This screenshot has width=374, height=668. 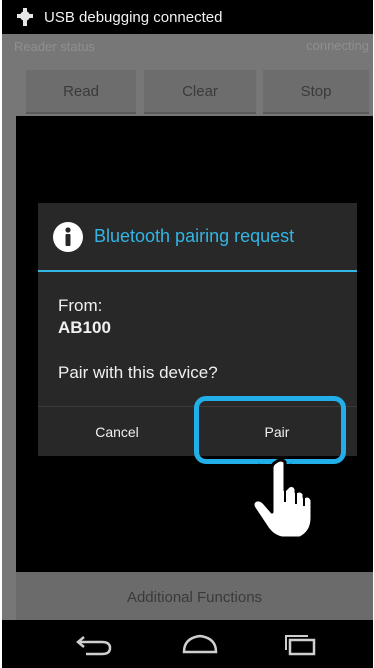 I want to click on clear-button: Clear, so click(x=200, y=92).